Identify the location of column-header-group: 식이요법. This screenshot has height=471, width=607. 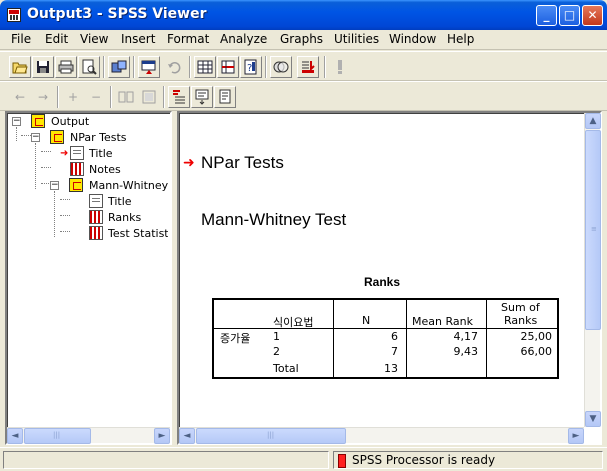
(293, 322).